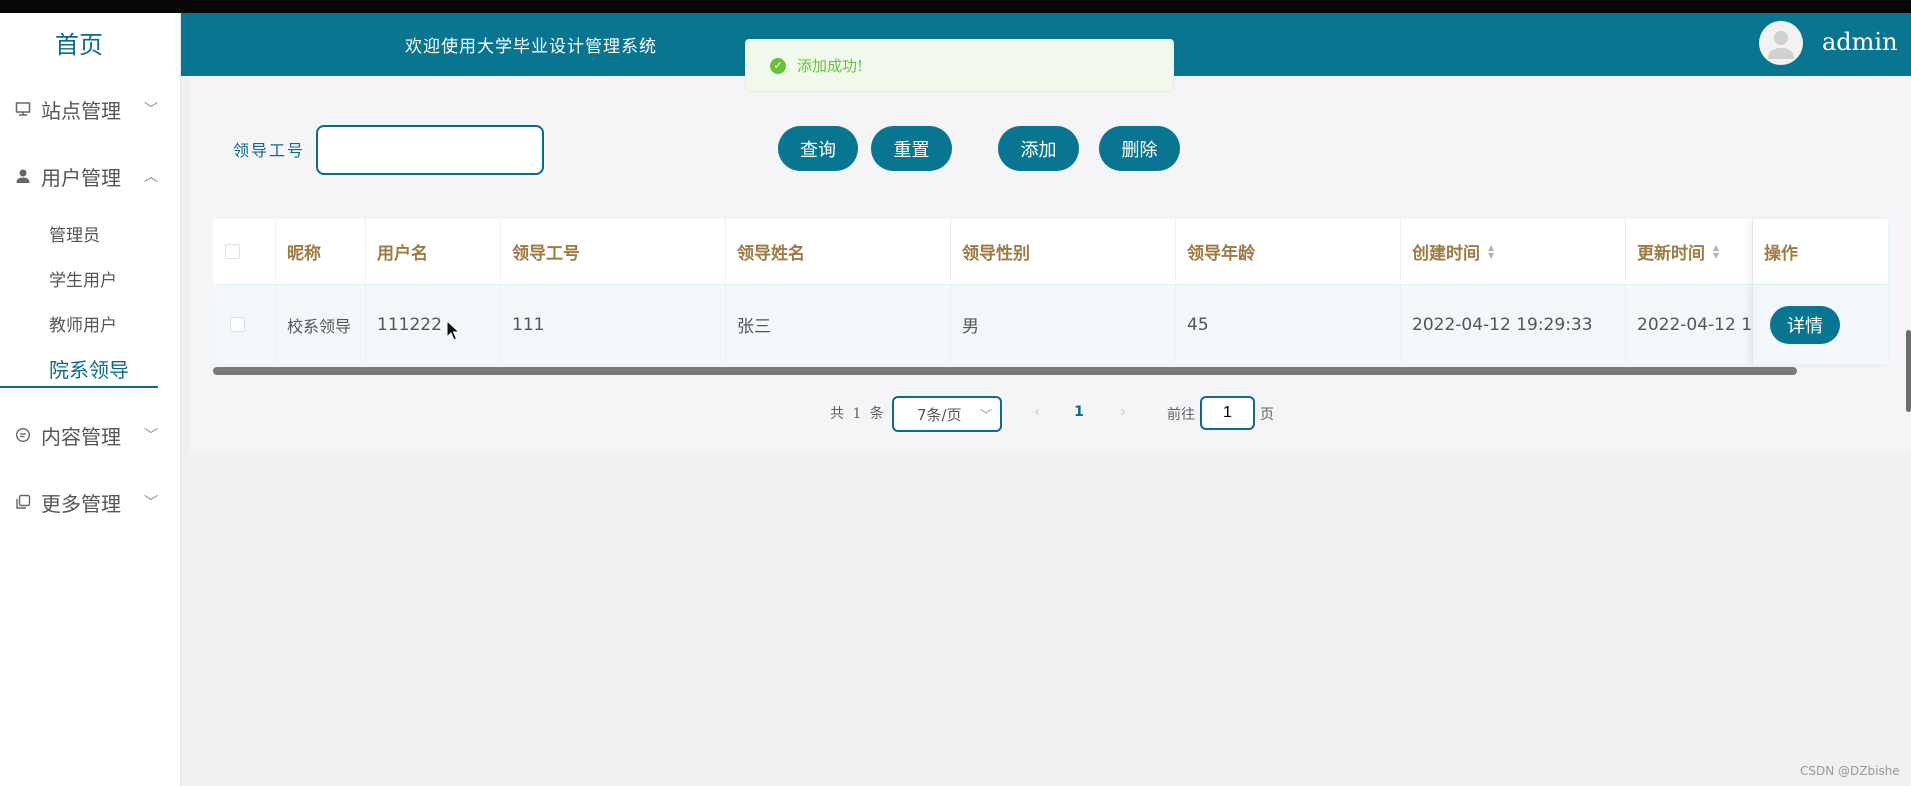 The height and width of the screenshot is (786, 1911). I want to click on header-label: 更新时间, so click(1671, 254).